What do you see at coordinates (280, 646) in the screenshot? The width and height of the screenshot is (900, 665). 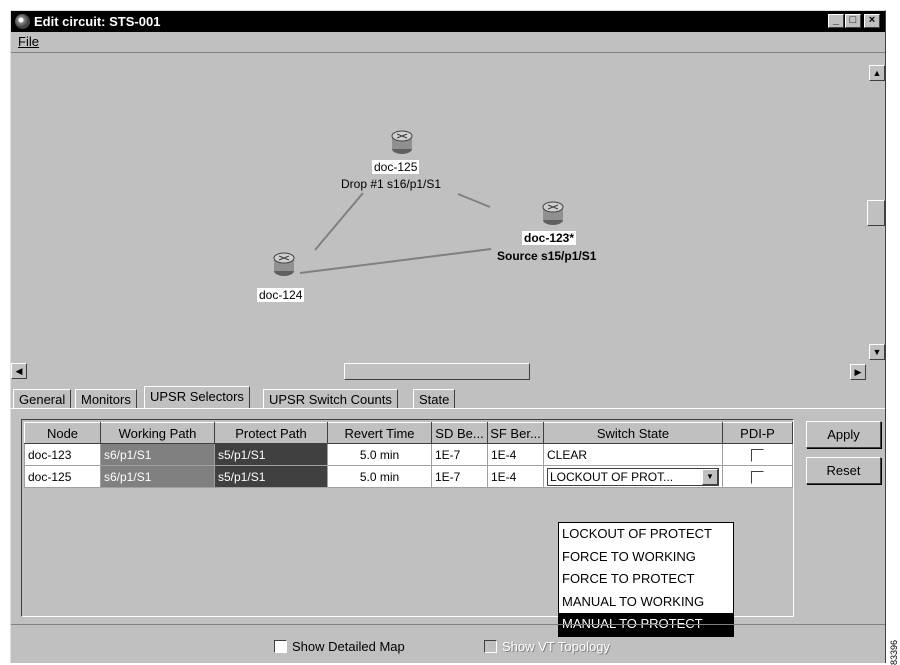 I see `show-detailed-map-checkbox` at bounding box center [280, 646].